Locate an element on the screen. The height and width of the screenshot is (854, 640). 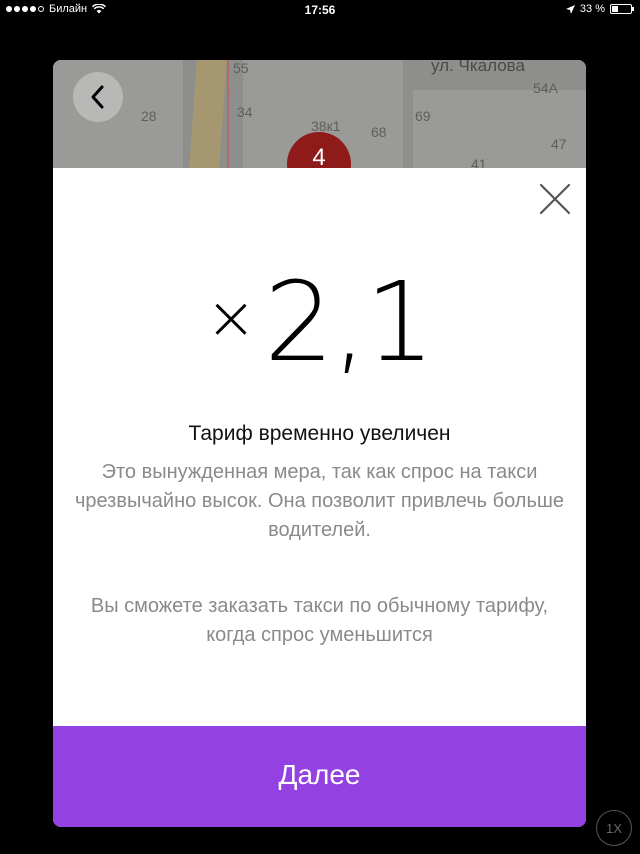
location-arrow-icon is located at coordinates (570, 9).